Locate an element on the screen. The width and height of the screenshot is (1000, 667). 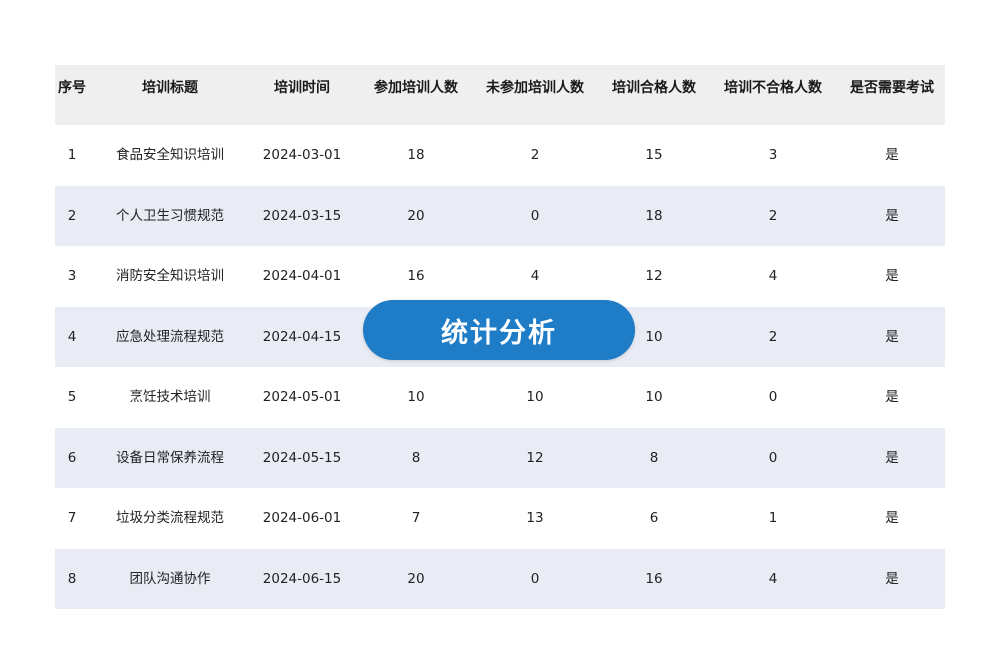
table-row: 3 消防安全知识培训 2024-04-01 16 4 12 4 是 is located at coordinates (500, 276).